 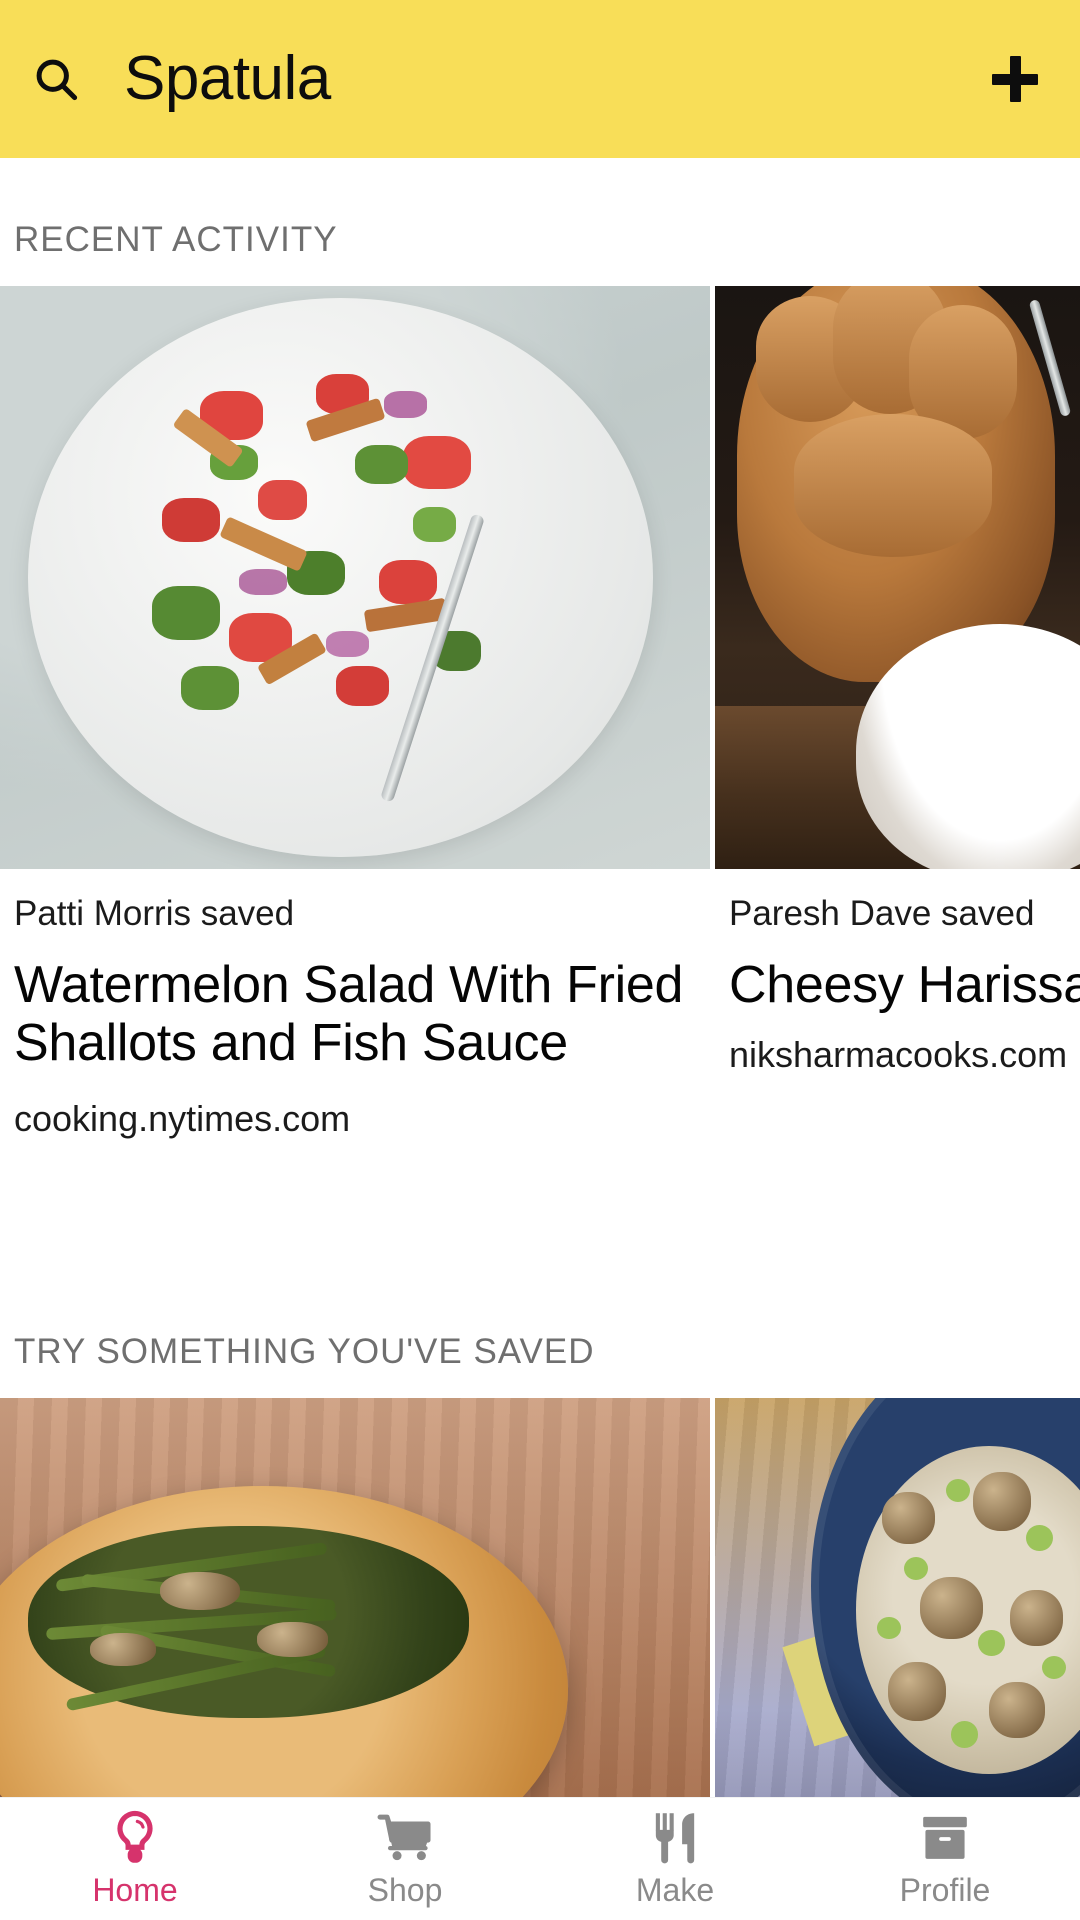 I want to click on lightbulb-icon, so click(x=135, y=1838).